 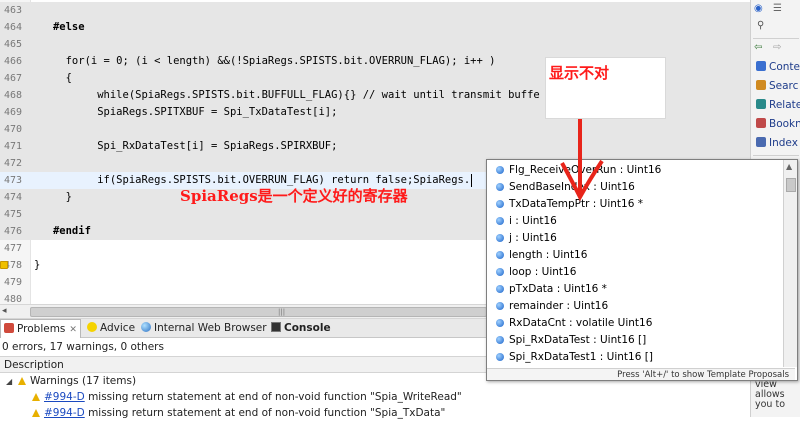 I want to click on proposal-item: Spi_RxDataTest1 : Uint16 [], so click(x=635, y=357).